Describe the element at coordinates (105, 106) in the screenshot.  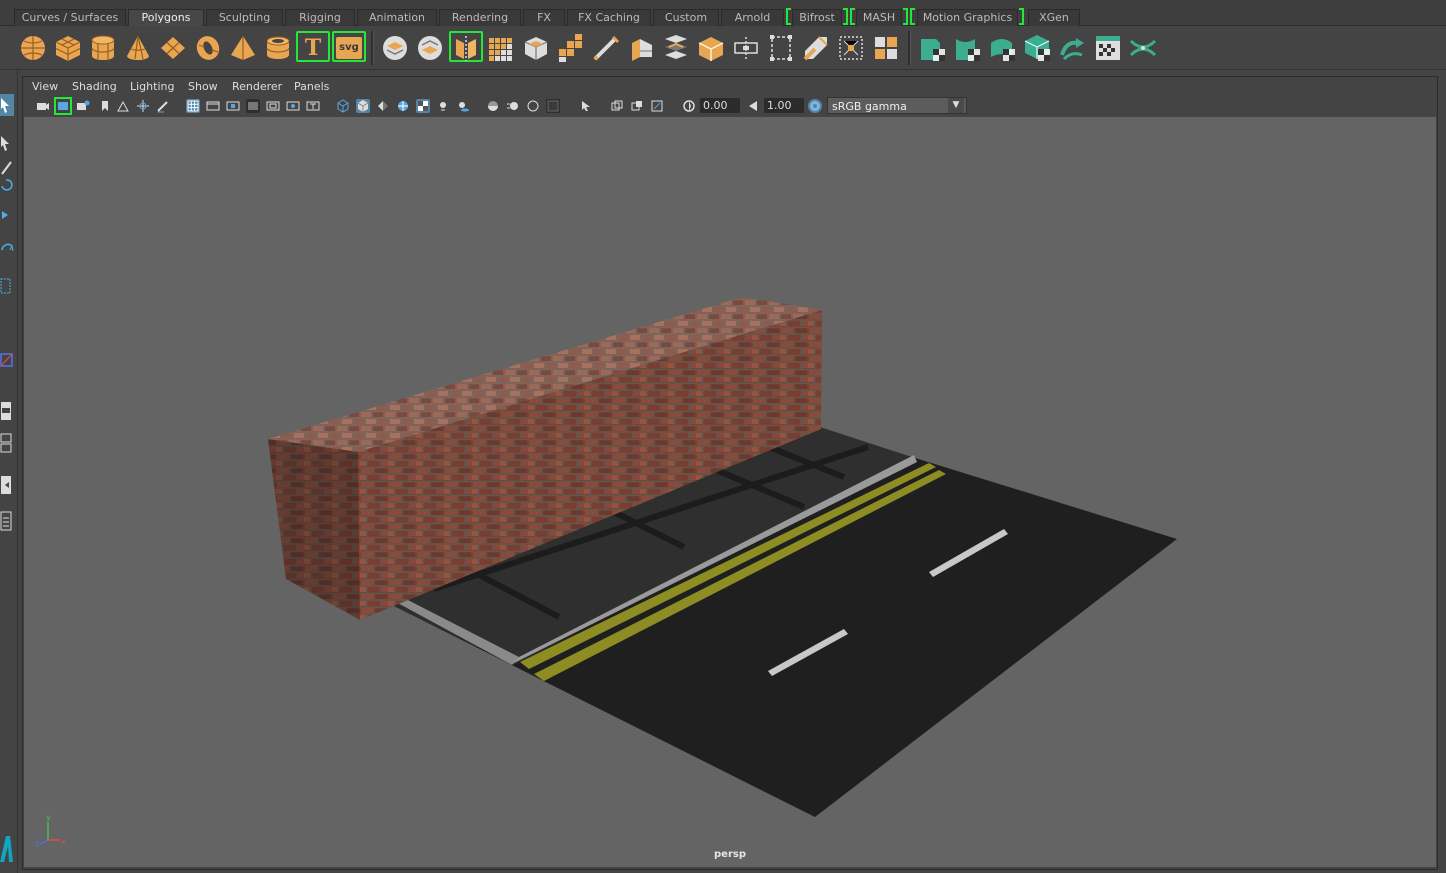
I see `bookmark-icon` at that location.